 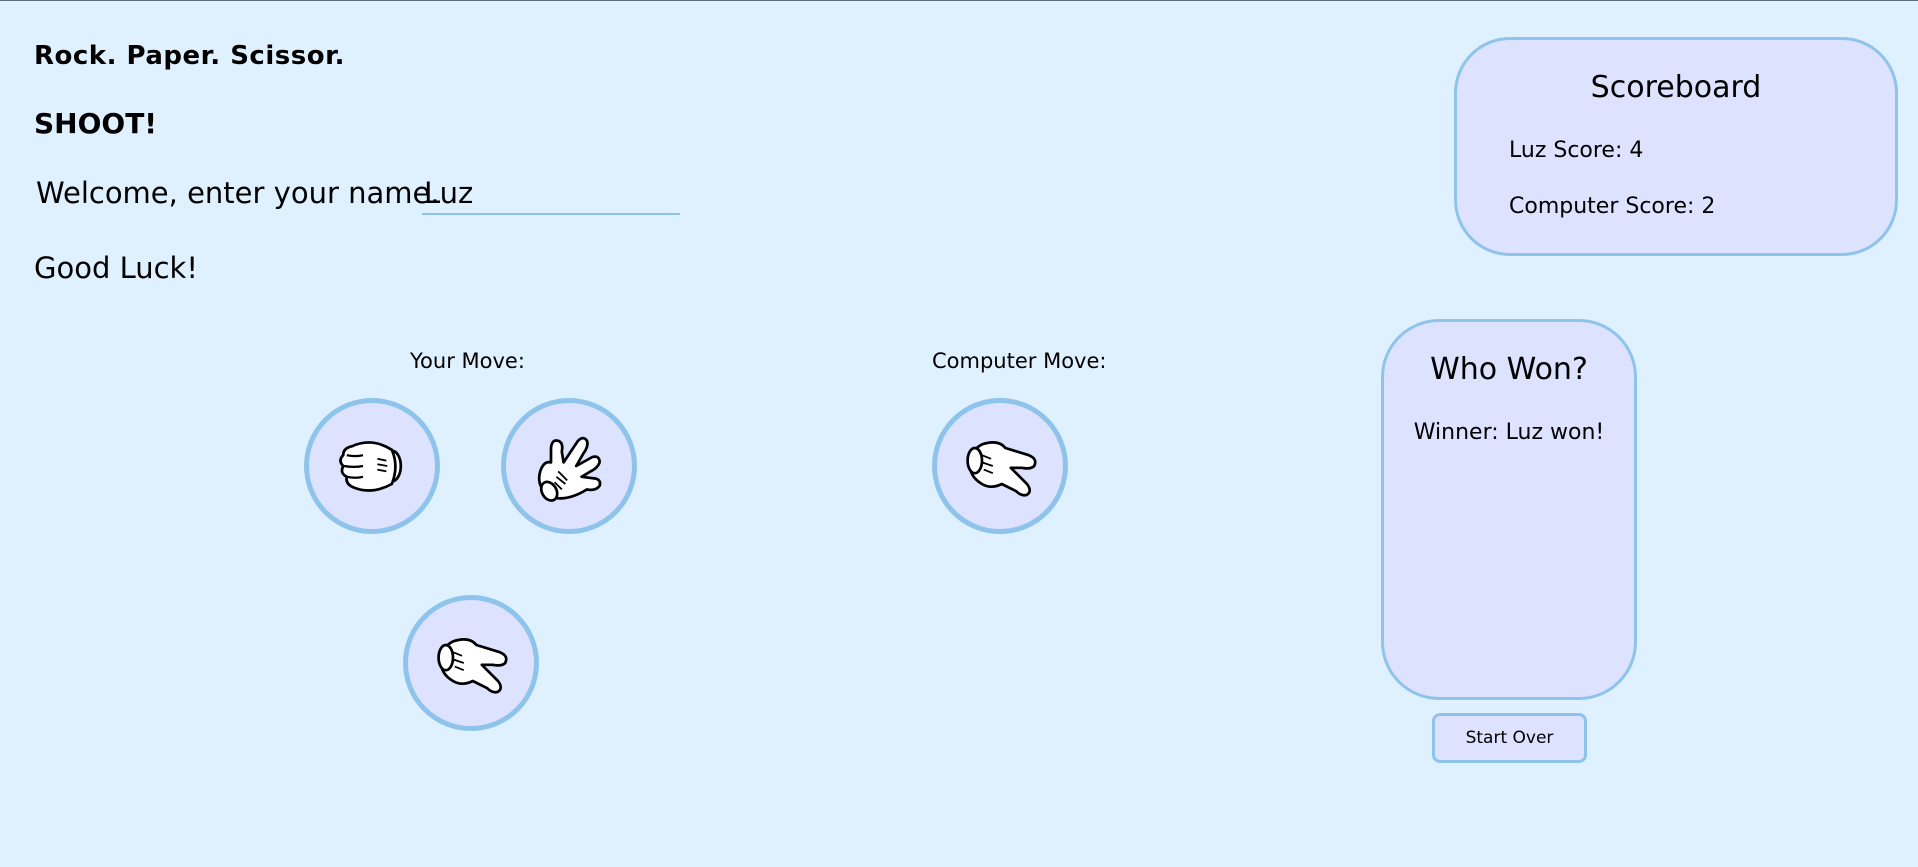 I want to click on good-luck-text: Good Luck!, so click(x=116, y=268).